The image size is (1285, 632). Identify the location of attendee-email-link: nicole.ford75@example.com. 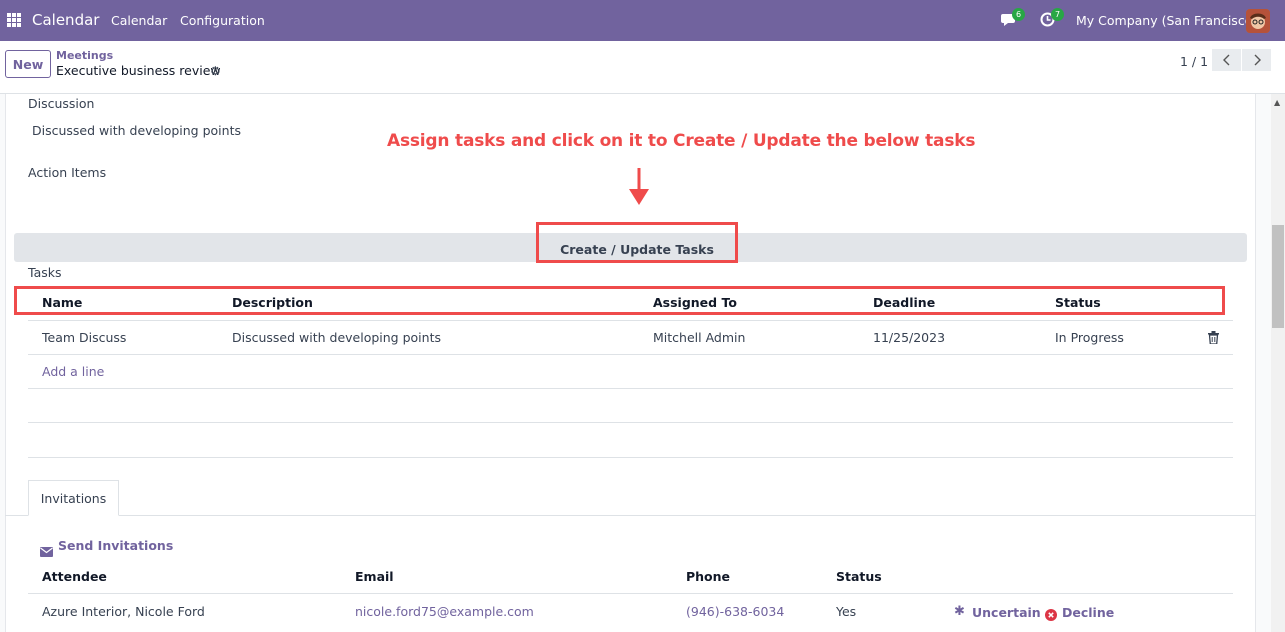
(444, 611).